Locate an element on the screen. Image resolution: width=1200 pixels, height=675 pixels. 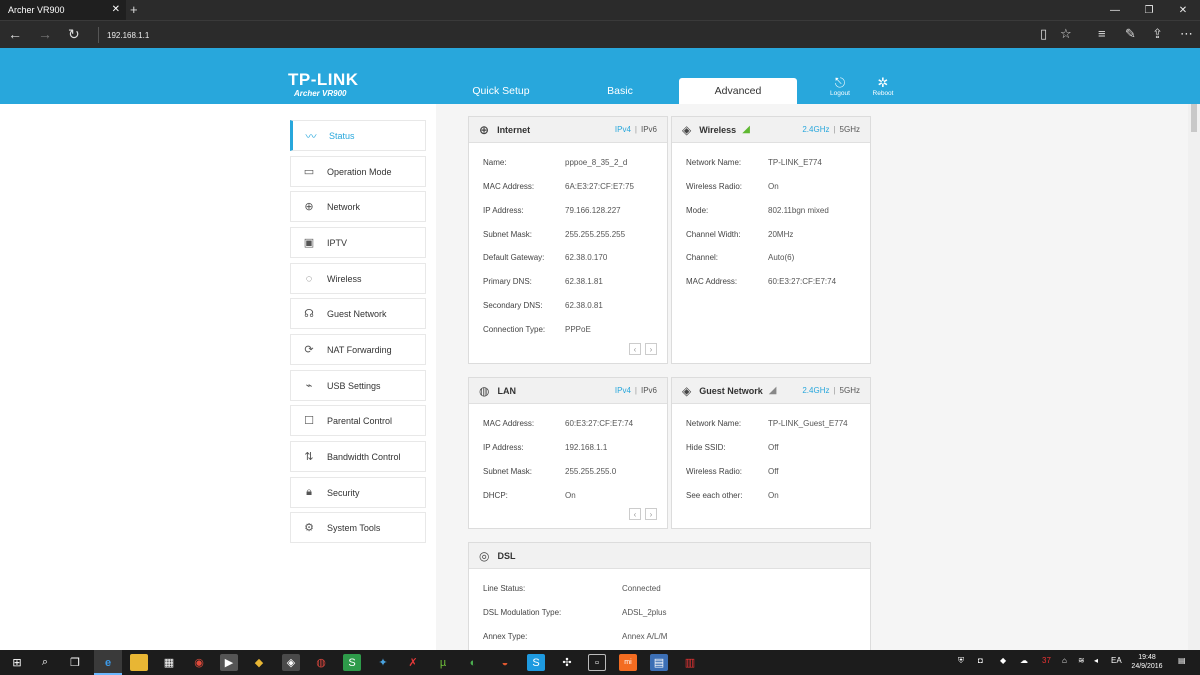
network-tray-icon: ⌂ is located at coordinates (1064, 660).